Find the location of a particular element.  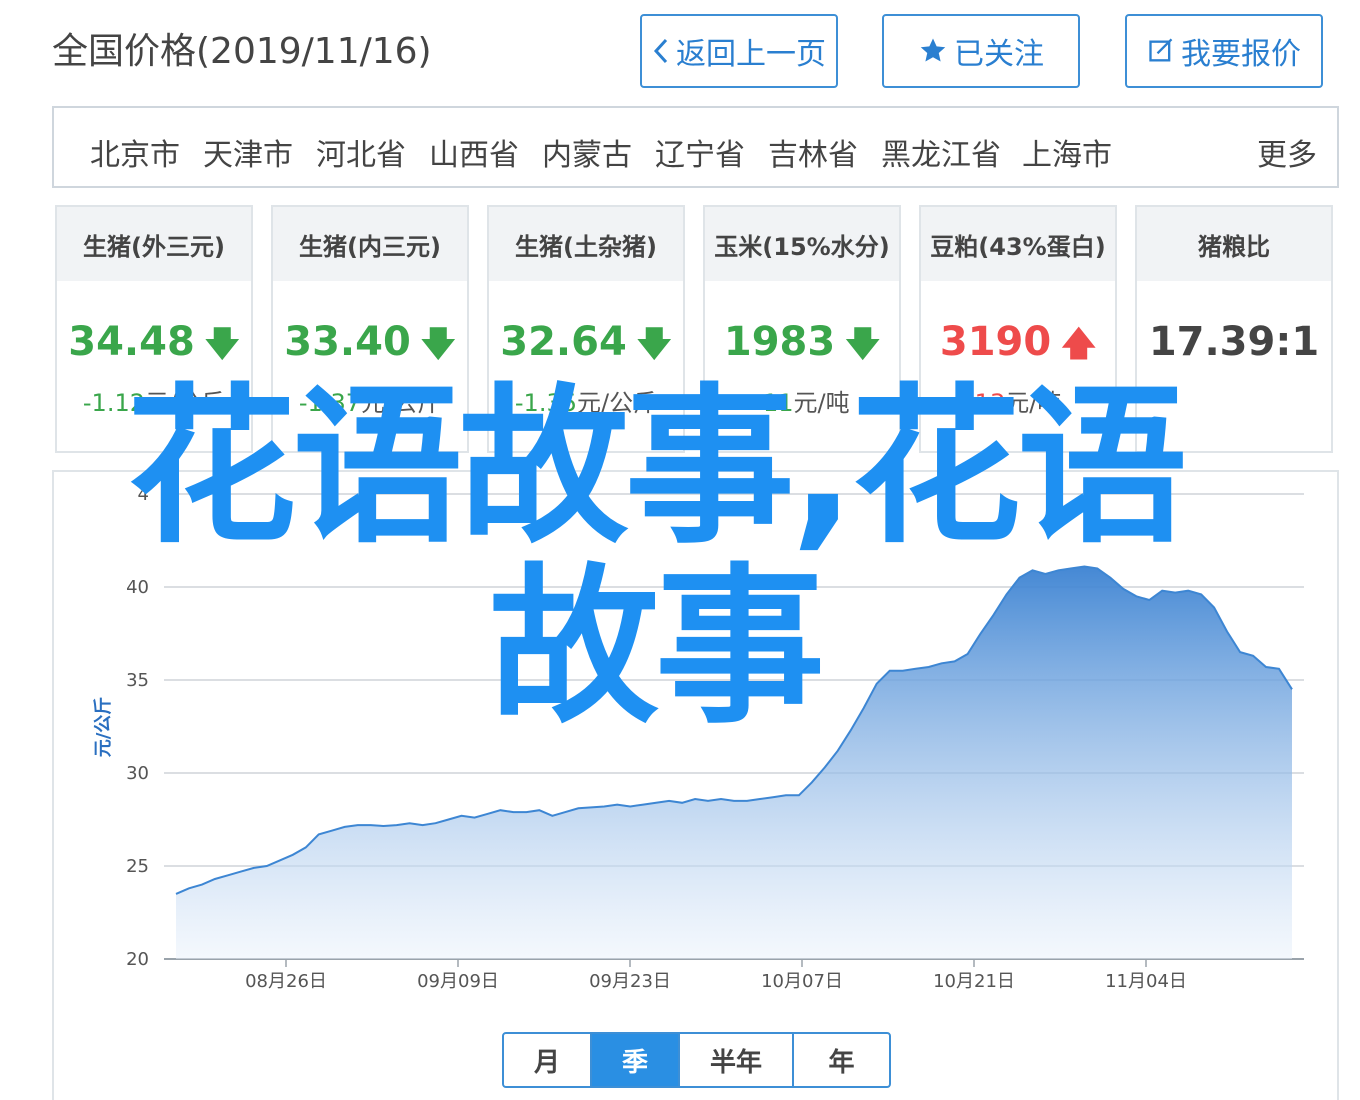

card-value: 17.39:1 is located at coordinates (1234, 342).